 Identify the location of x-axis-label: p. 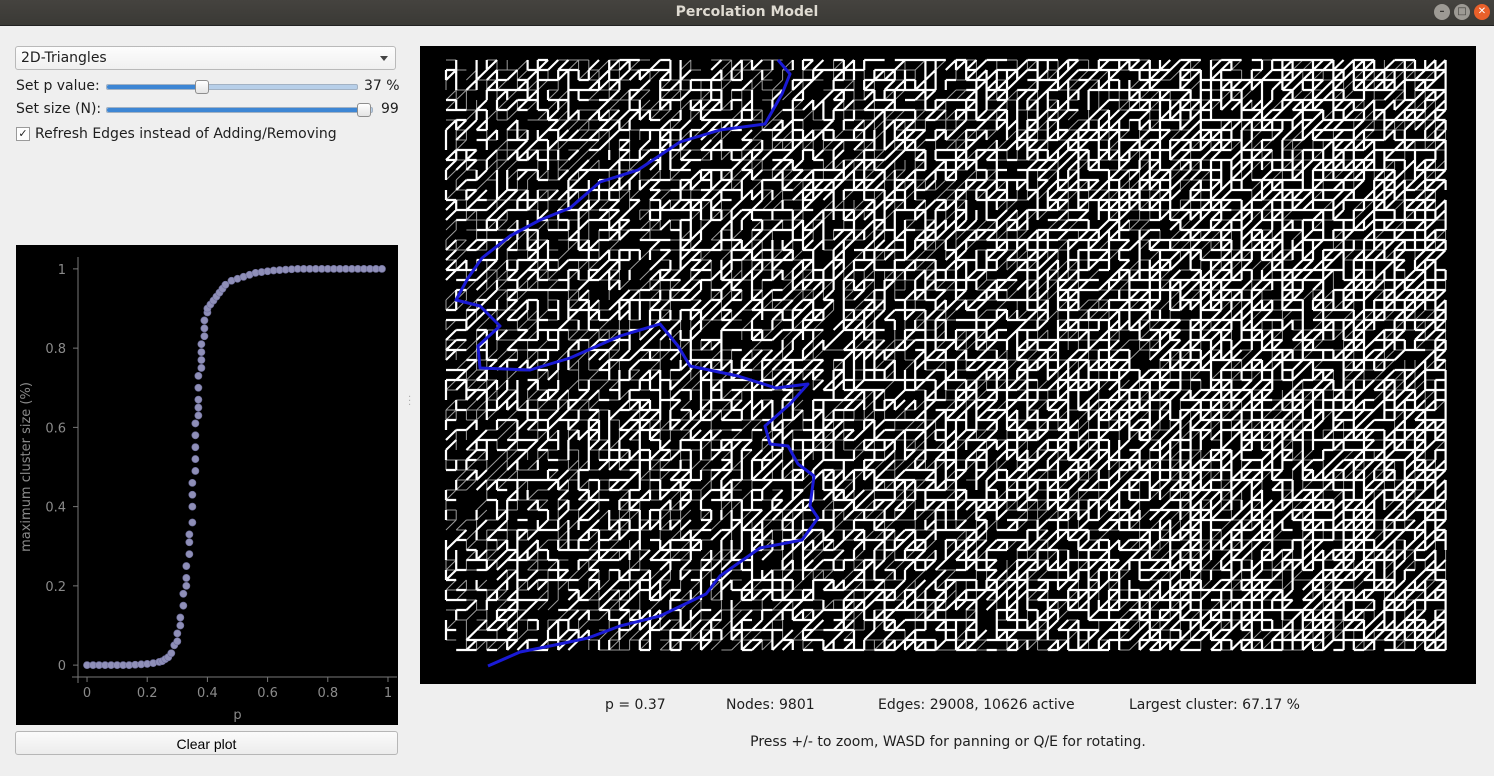
(237, 715).